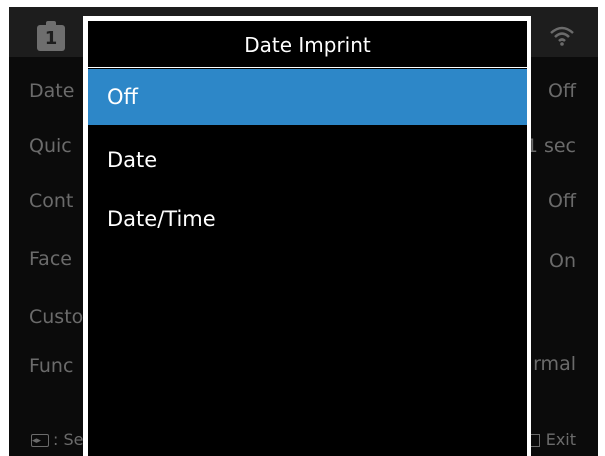  I want to click on option-off: Off, so click(307, 97).